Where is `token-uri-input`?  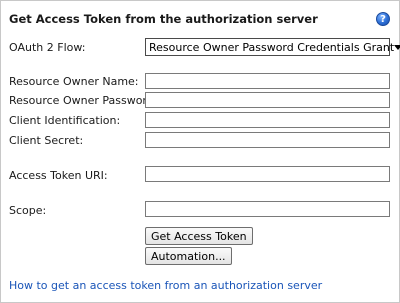
token-uri-input is located at coordinates (267, 174).